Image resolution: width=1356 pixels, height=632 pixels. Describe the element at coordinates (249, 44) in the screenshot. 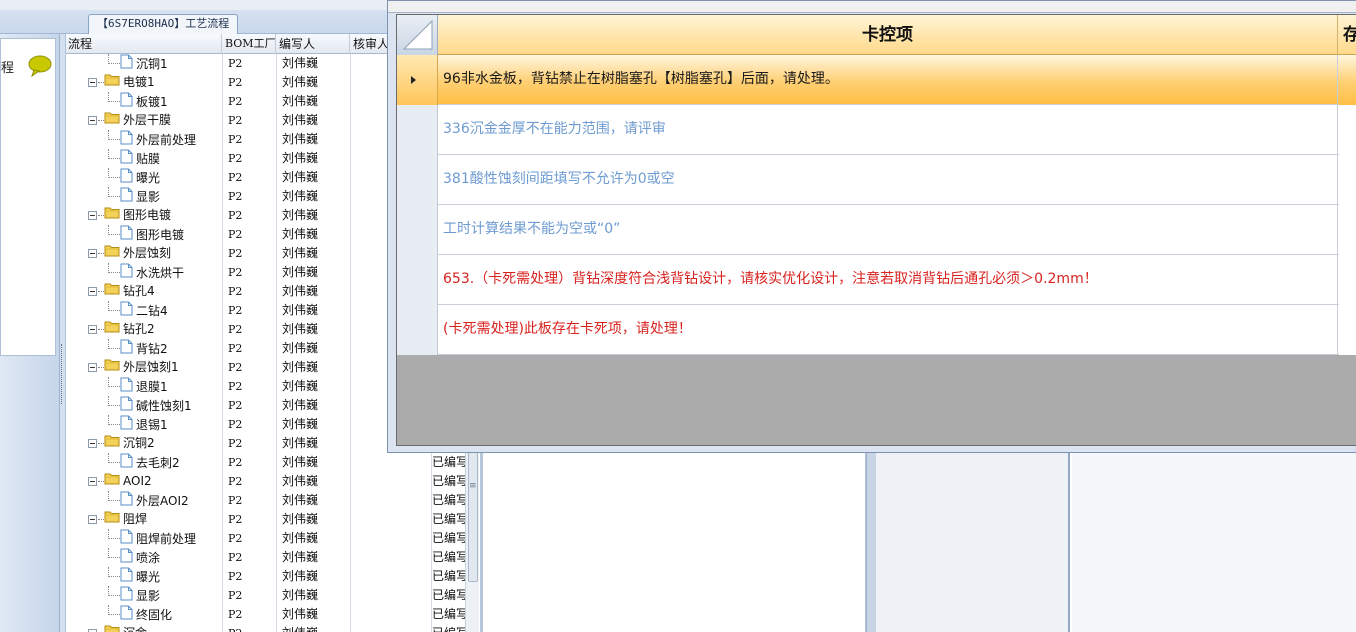

I see `column-header-bom-factory: BOM工厂` at that location.